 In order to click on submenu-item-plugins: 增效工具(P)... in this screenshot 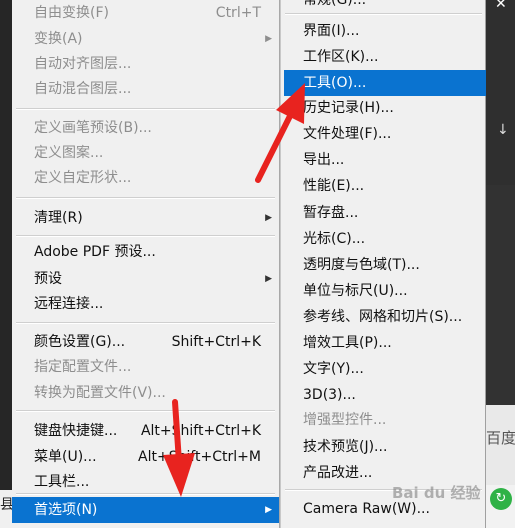, I will do `click(383, 343)`.